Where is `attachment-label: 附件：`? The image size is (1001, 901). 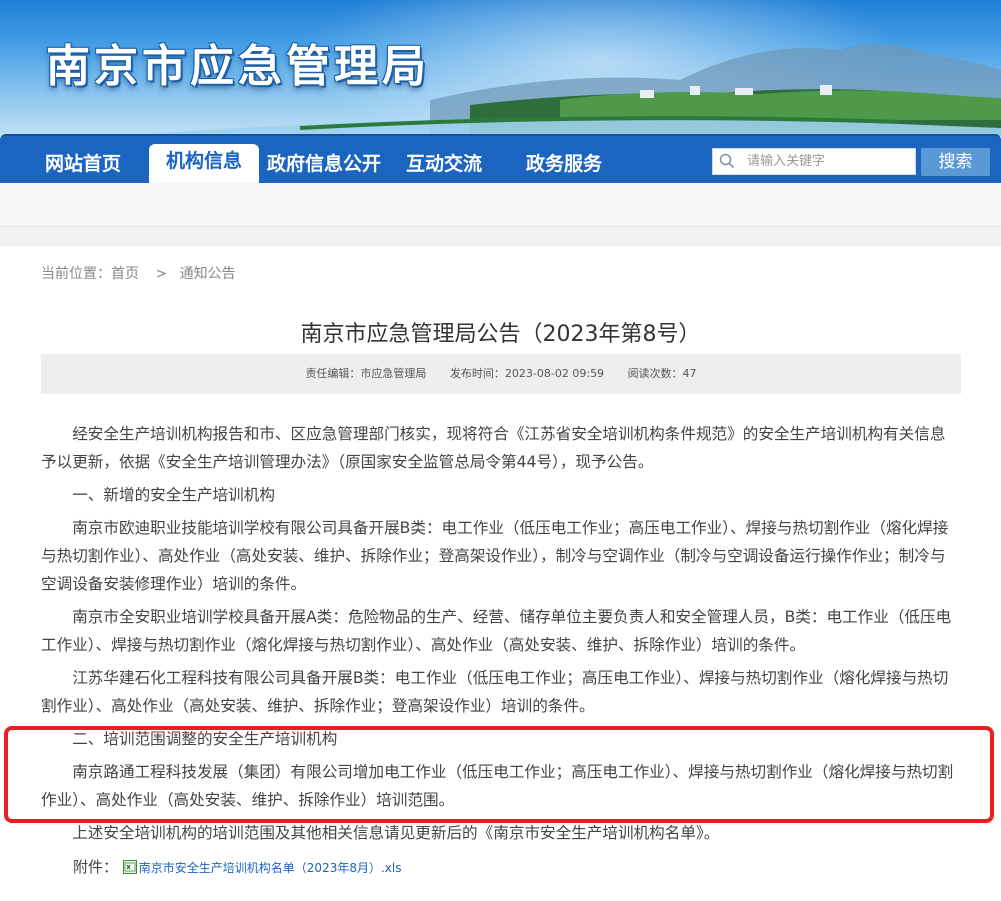 attachment-label: 附件： is located at coordinates (96, 867).